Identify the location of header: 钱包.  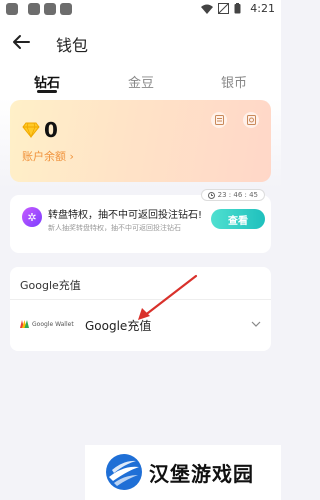
(140, 42).